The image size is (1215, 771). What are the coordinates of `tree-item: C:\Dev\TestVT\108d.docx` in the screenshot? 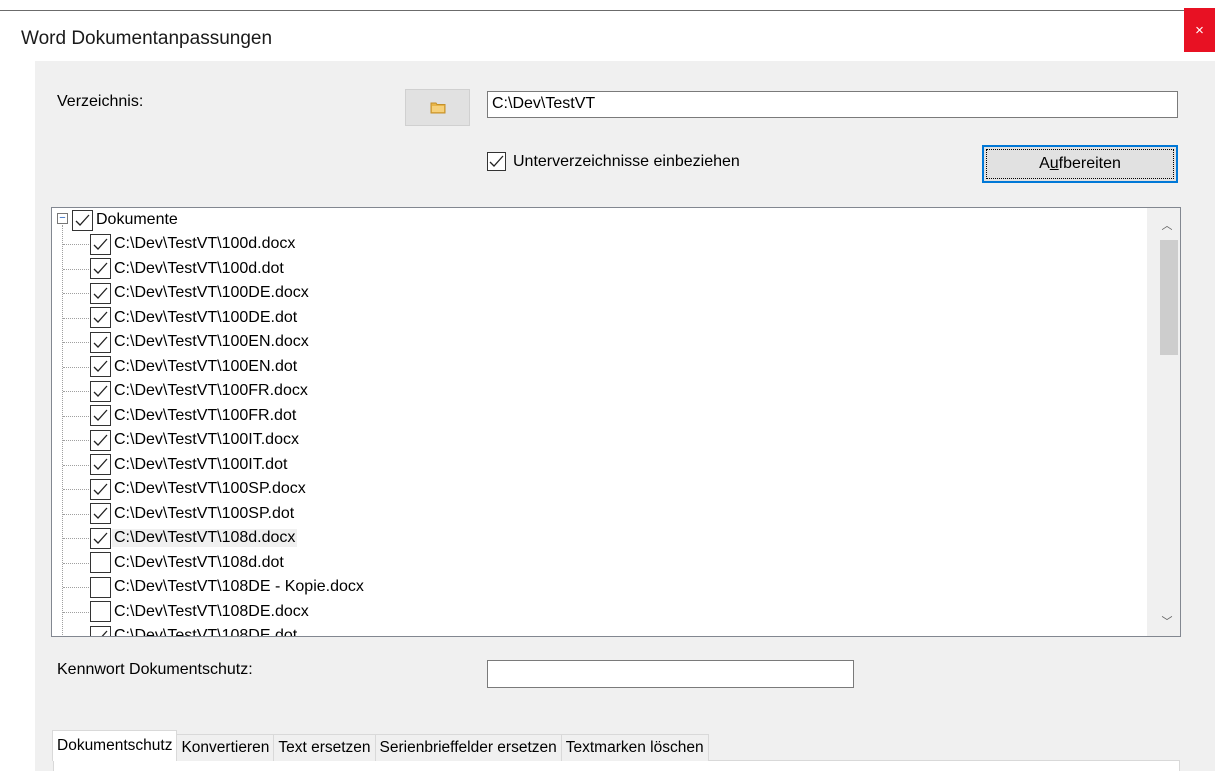 It's located at (194, 538).